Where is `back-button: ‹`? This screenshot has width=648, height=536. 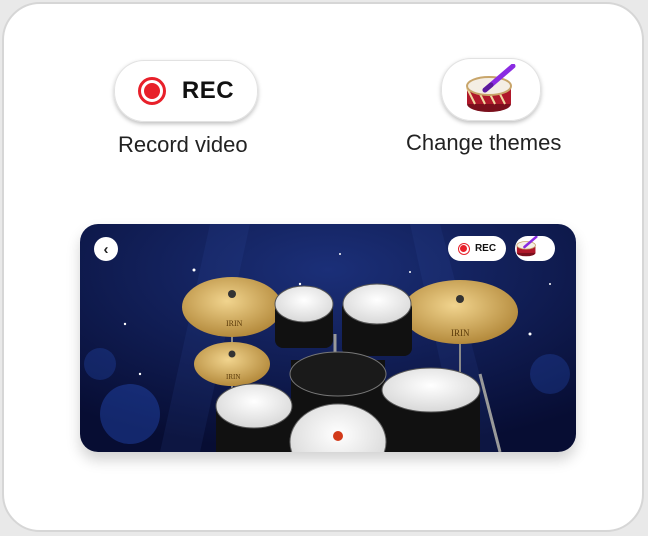 back-button: ‹ is located at coordinates (106, 249).